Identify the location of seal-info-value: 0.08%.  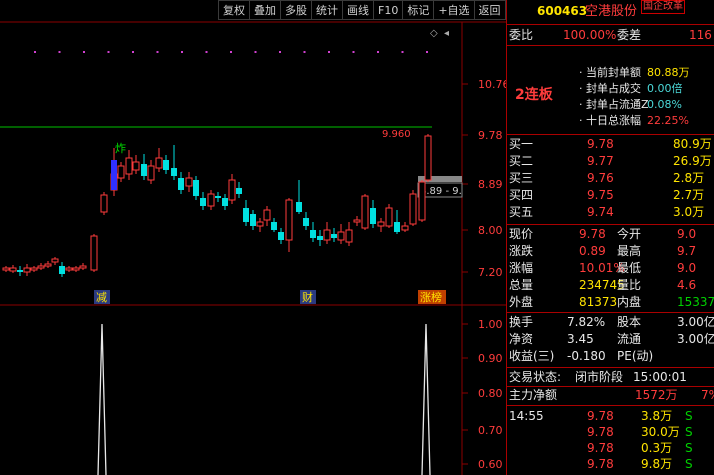
(664, 104).